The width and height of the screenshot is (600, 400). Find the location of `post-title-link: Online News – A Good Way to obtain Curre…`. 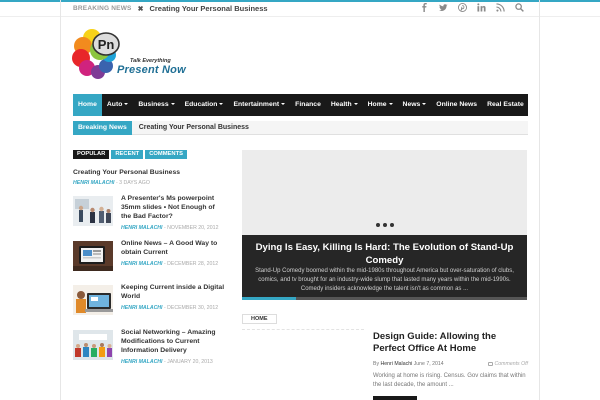

post-title-link: Online News – A Good Way to obtain Curre… is located at coordinates (173, 248).